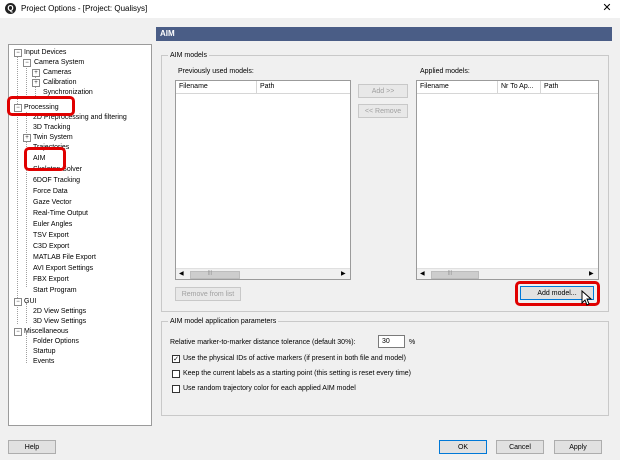 Image resolution: width=620 pixels, height=460 pixels. Describe the element at coordinates (384, 34) in the screenshot. I see `panel-header: AIM` at that location.